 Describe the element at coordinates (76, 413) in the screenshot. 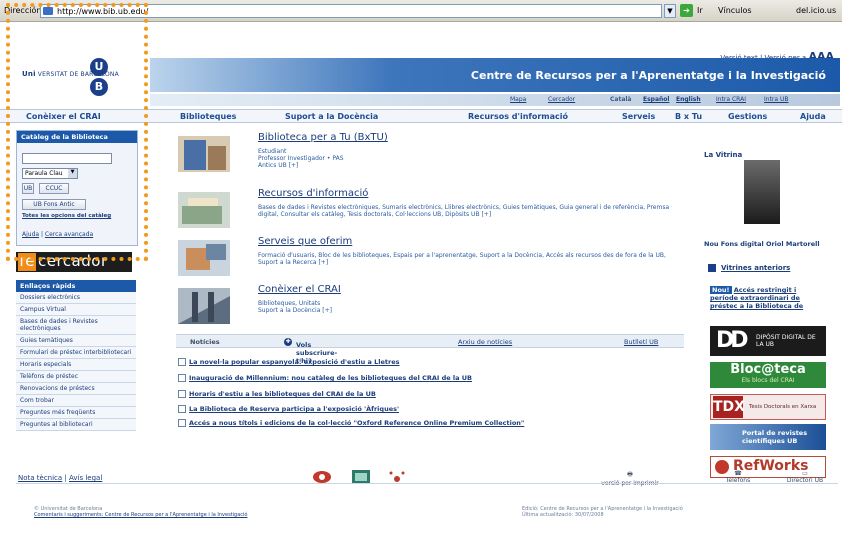

I see `quick-link-item: Preguntes més freqüents` at that location.